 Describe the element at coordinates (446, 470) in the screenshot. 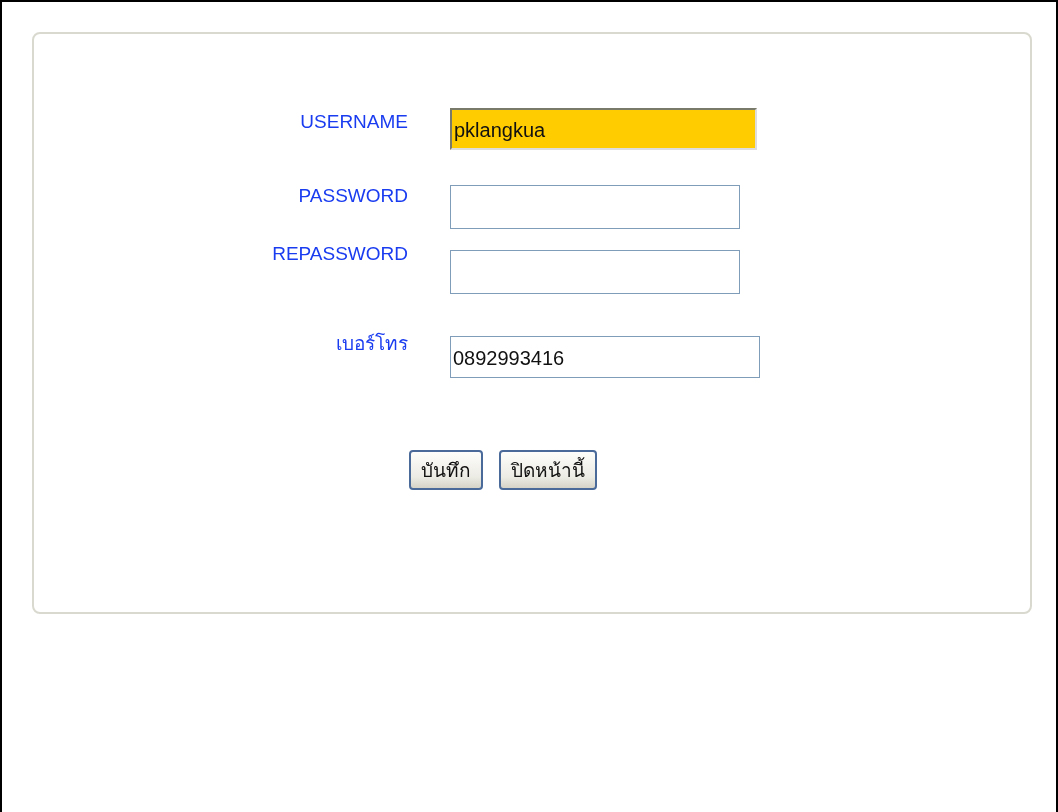

I see `save-button: บันทึก` at that location.